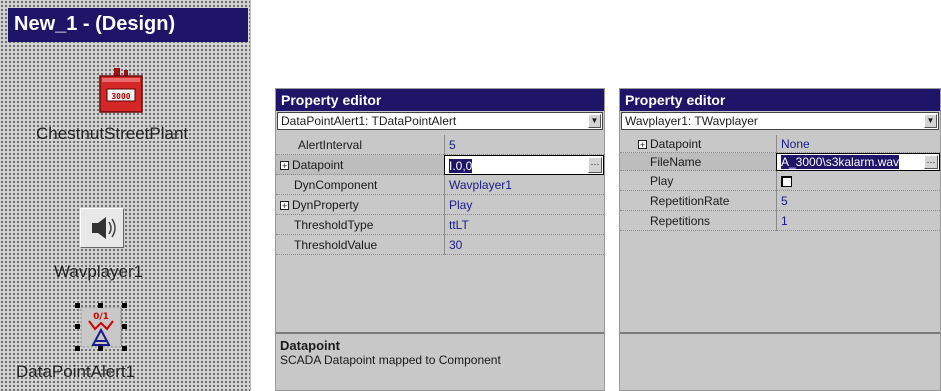 This screenshot has width=941, height=391. What do you see at coordinates (840, 162) in the screenshot?
I see `property-value: A_3000\s3kalarm.wav` at bounding box center [840, 162].